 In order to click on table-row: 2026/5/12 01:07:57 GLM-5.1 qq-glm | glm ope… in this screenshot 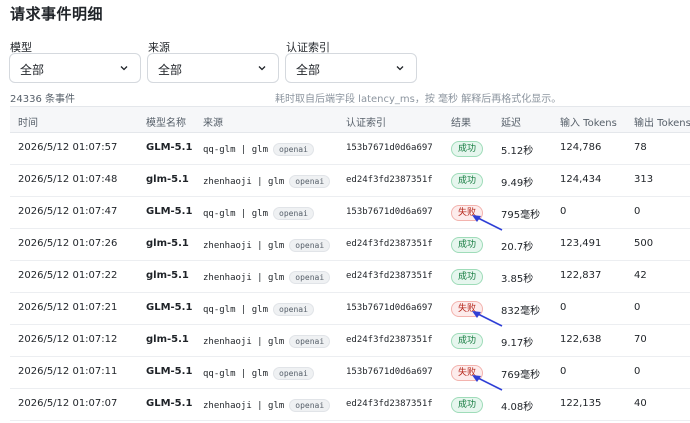, I will do `click(350, 149)`.